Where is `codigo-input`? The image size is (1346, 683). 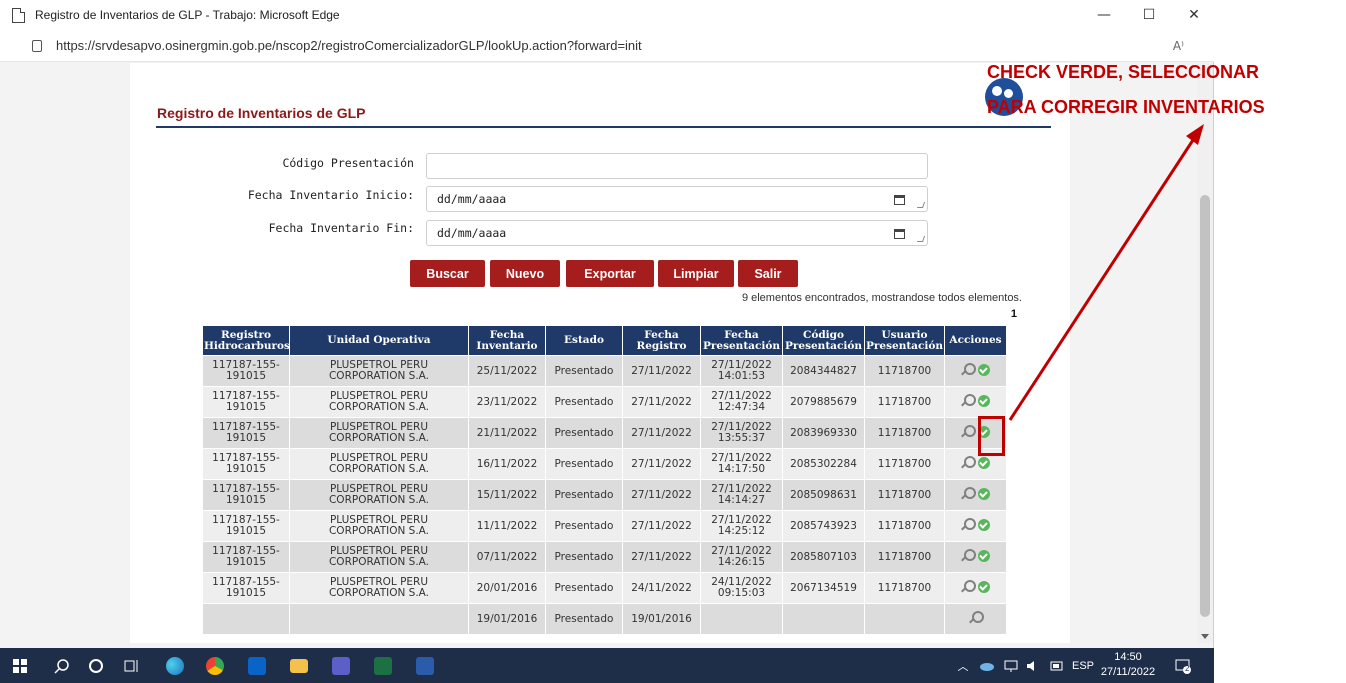 codigo-input is located at coordinates (677, 166).